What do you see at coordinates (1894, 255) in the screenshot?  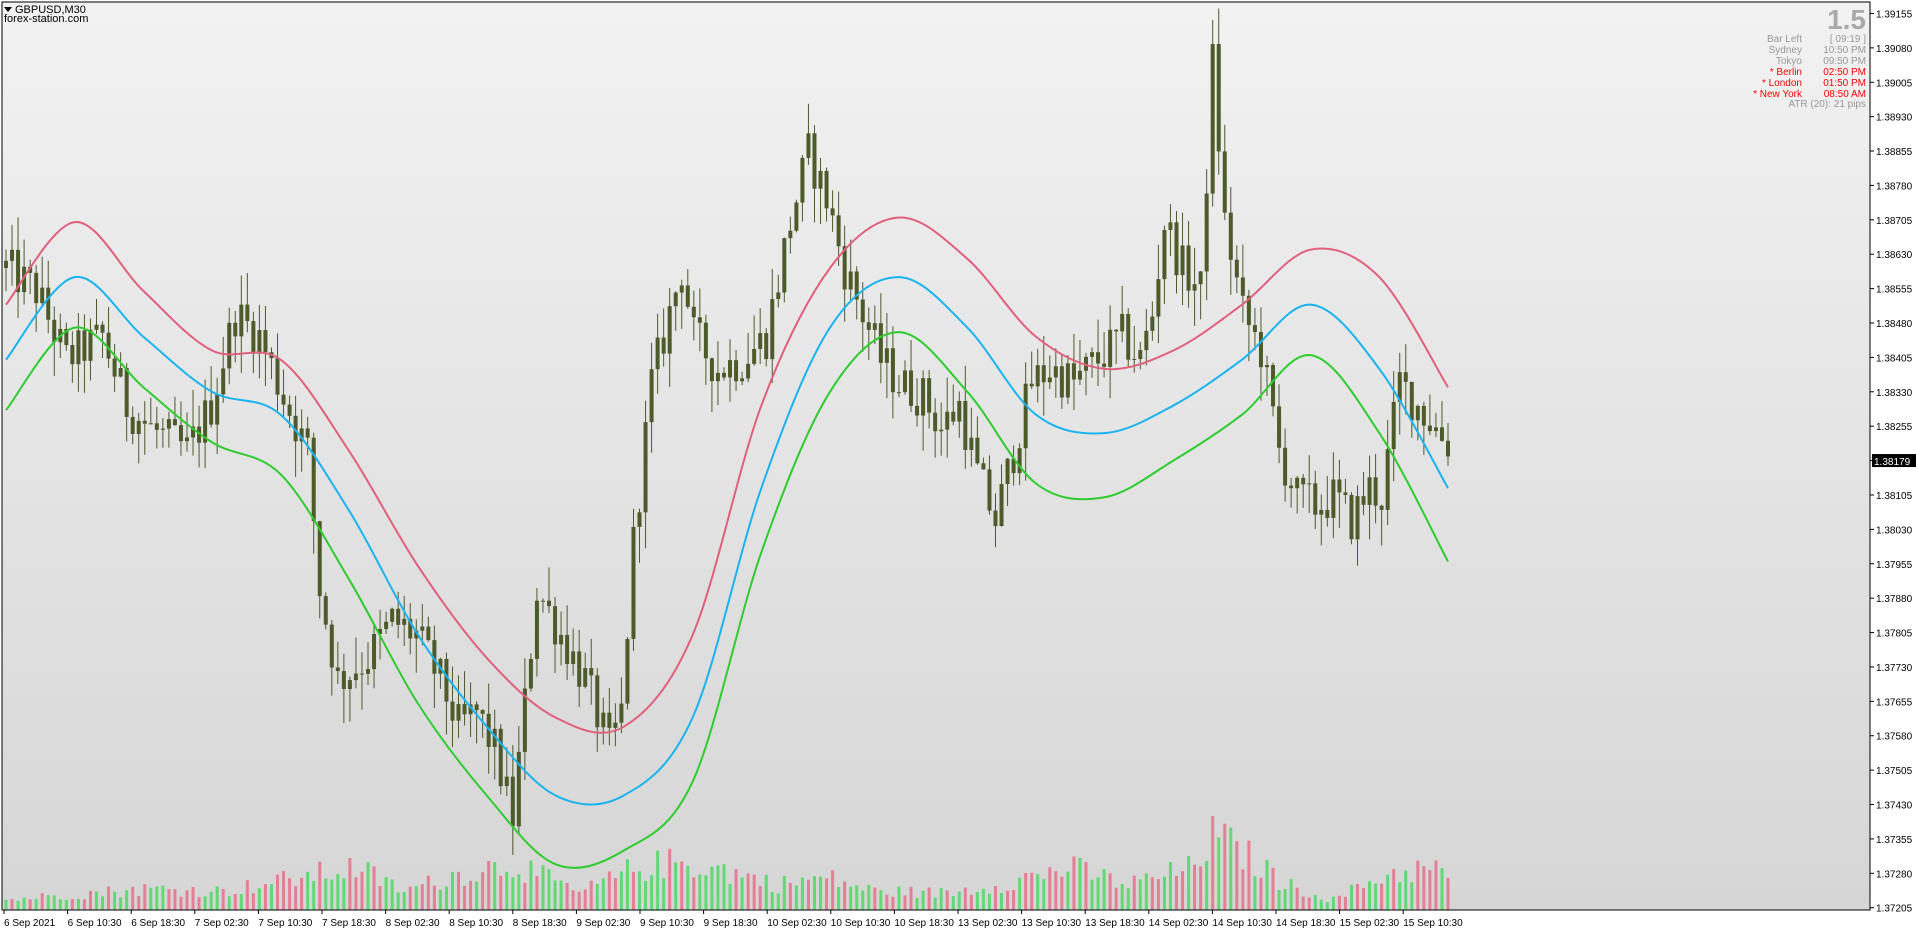 I see `y-tick-label: 1.38630` at bounding box center [1894, 255].